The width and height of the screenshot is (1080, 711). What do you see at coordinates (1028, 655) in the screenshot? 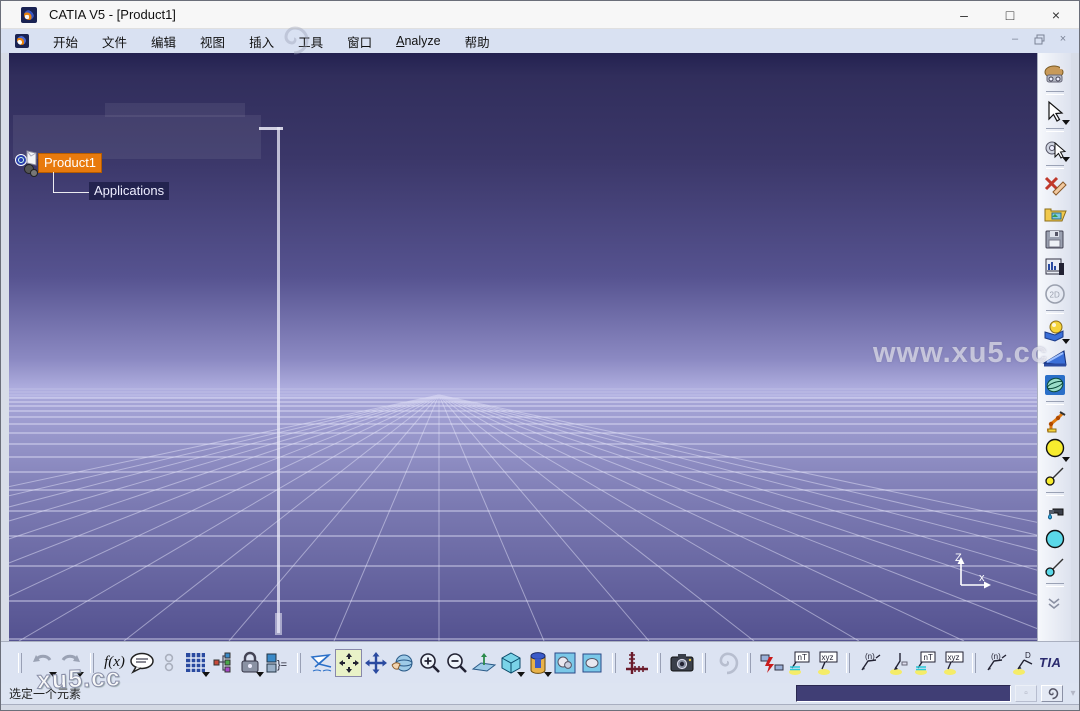
I see `svg-text: D` at bounding box center [1028, 655].